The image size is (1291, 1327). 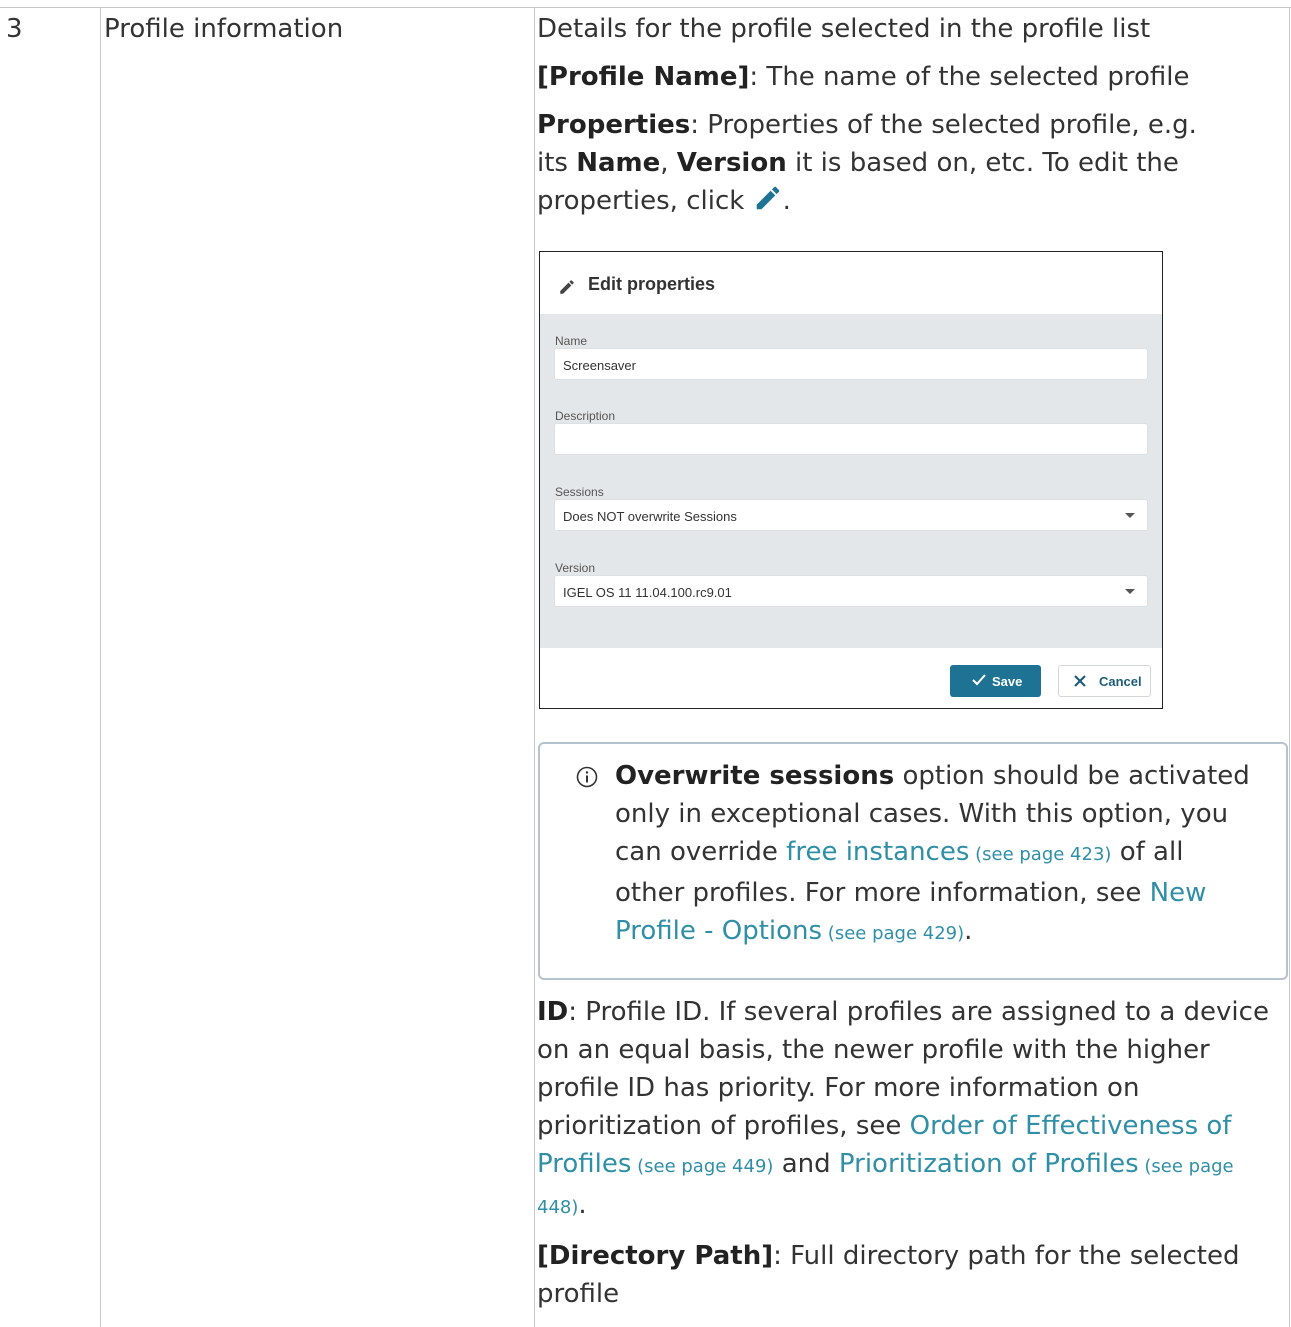 I want to click on sessions-value: Does NOT overwrite Sessions, so click(x=650, y=516).